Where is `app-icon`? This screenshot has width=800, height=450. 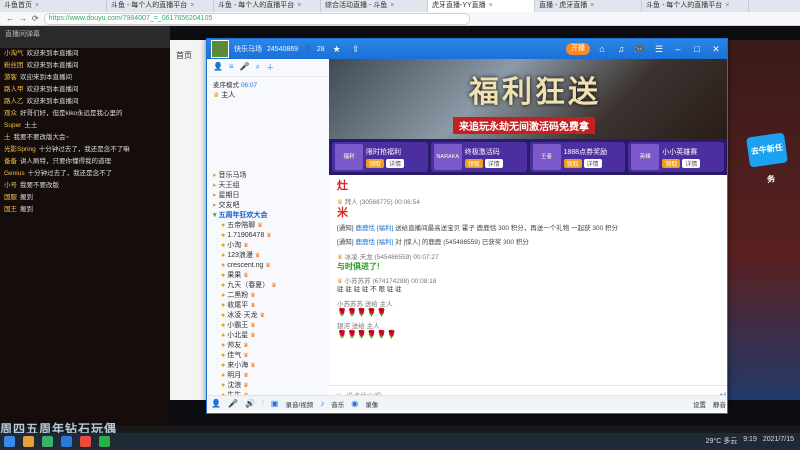 app-icon is located at coordinates (85, 441).